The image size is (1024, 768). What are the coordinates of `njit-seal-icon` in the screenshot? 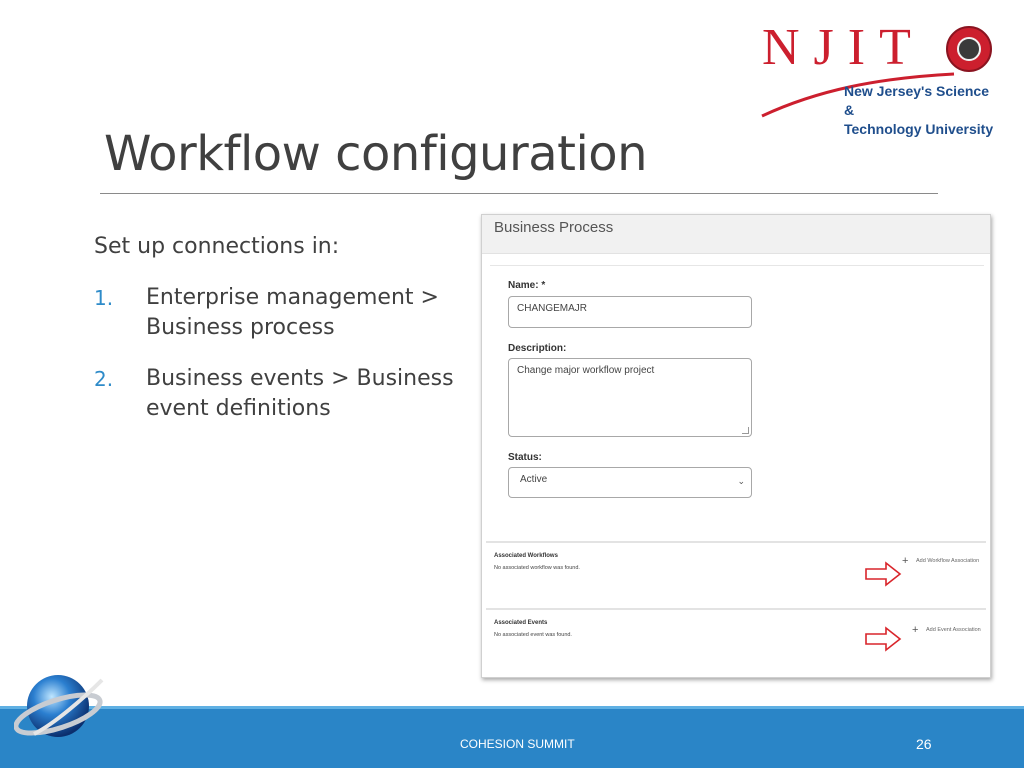 It's located at (969, 49).